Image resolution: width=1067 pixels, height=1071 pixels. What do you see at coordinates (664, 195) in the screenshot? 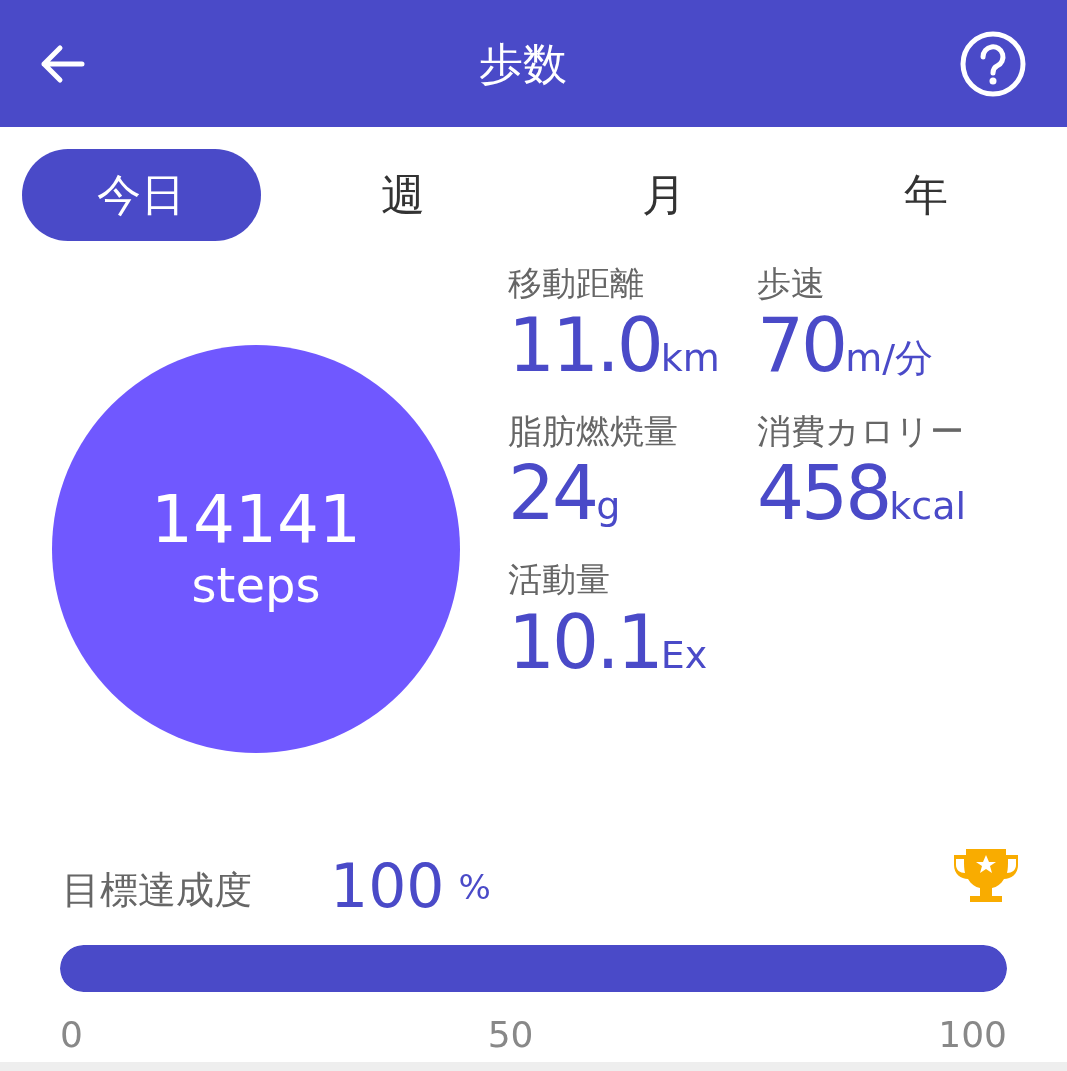
I see `period-tab: 月` at bounding box center [664, 195].